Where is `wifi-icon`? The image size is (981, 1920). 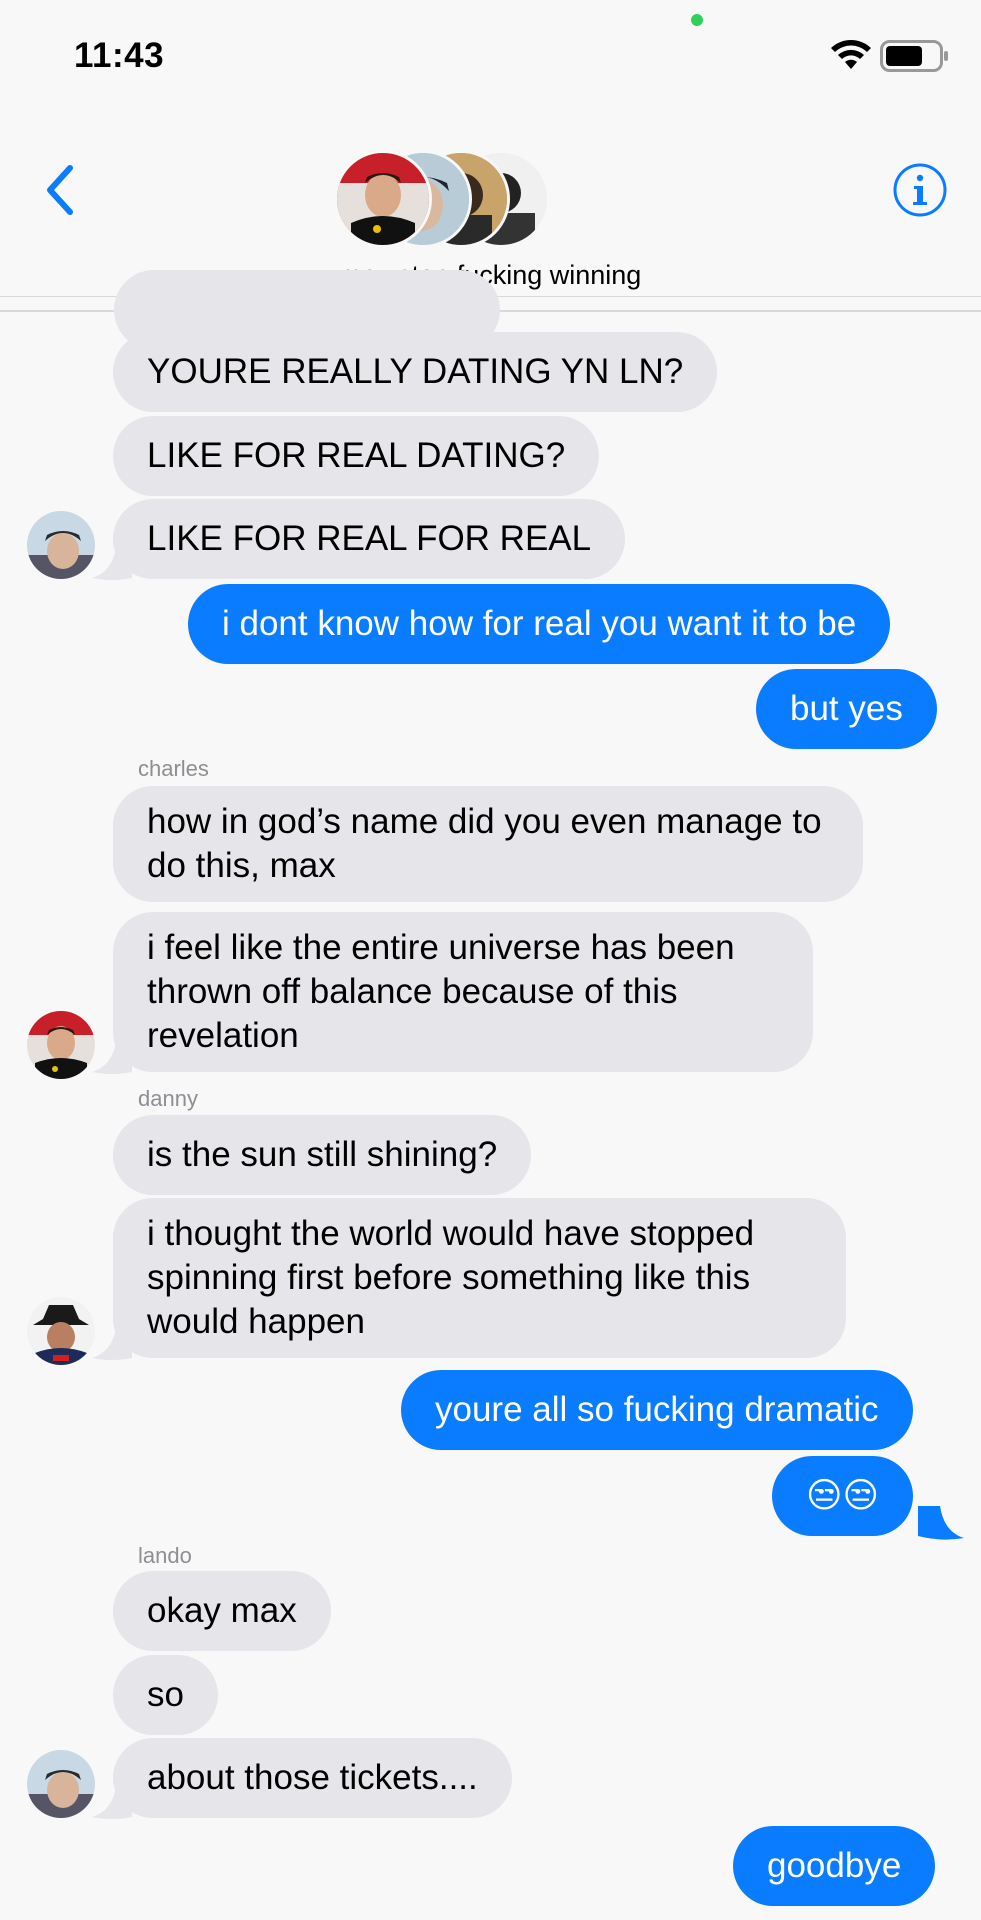 wifi-icon is located at coordinates (851, 57).